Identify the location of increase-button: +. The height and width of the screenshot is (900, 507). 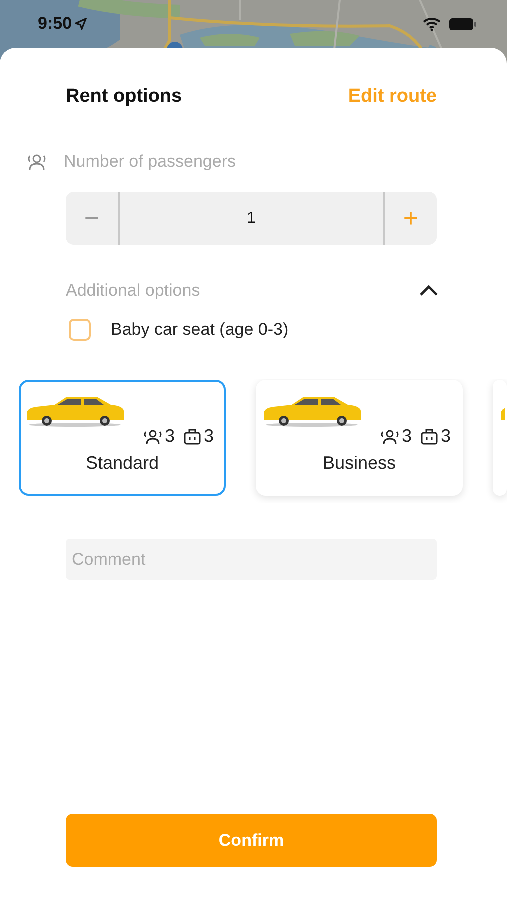
(411, 218).